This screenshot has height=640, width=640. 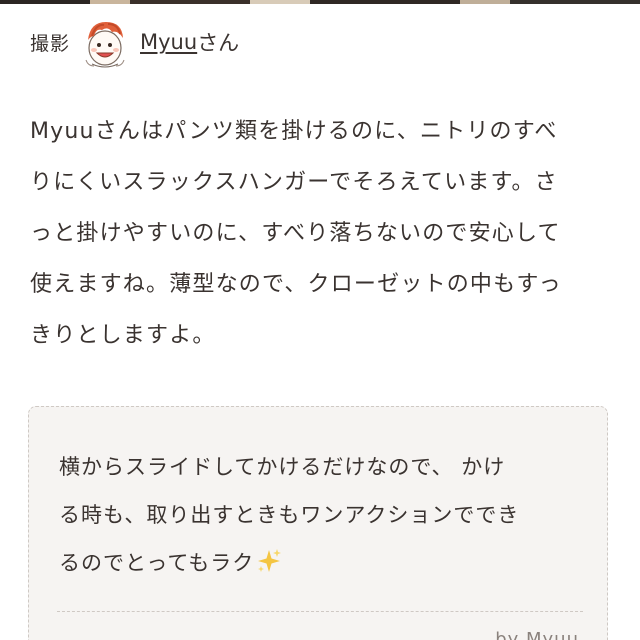 I want to click on comment-attribution: by Myuu, so click(x=537, y=634).